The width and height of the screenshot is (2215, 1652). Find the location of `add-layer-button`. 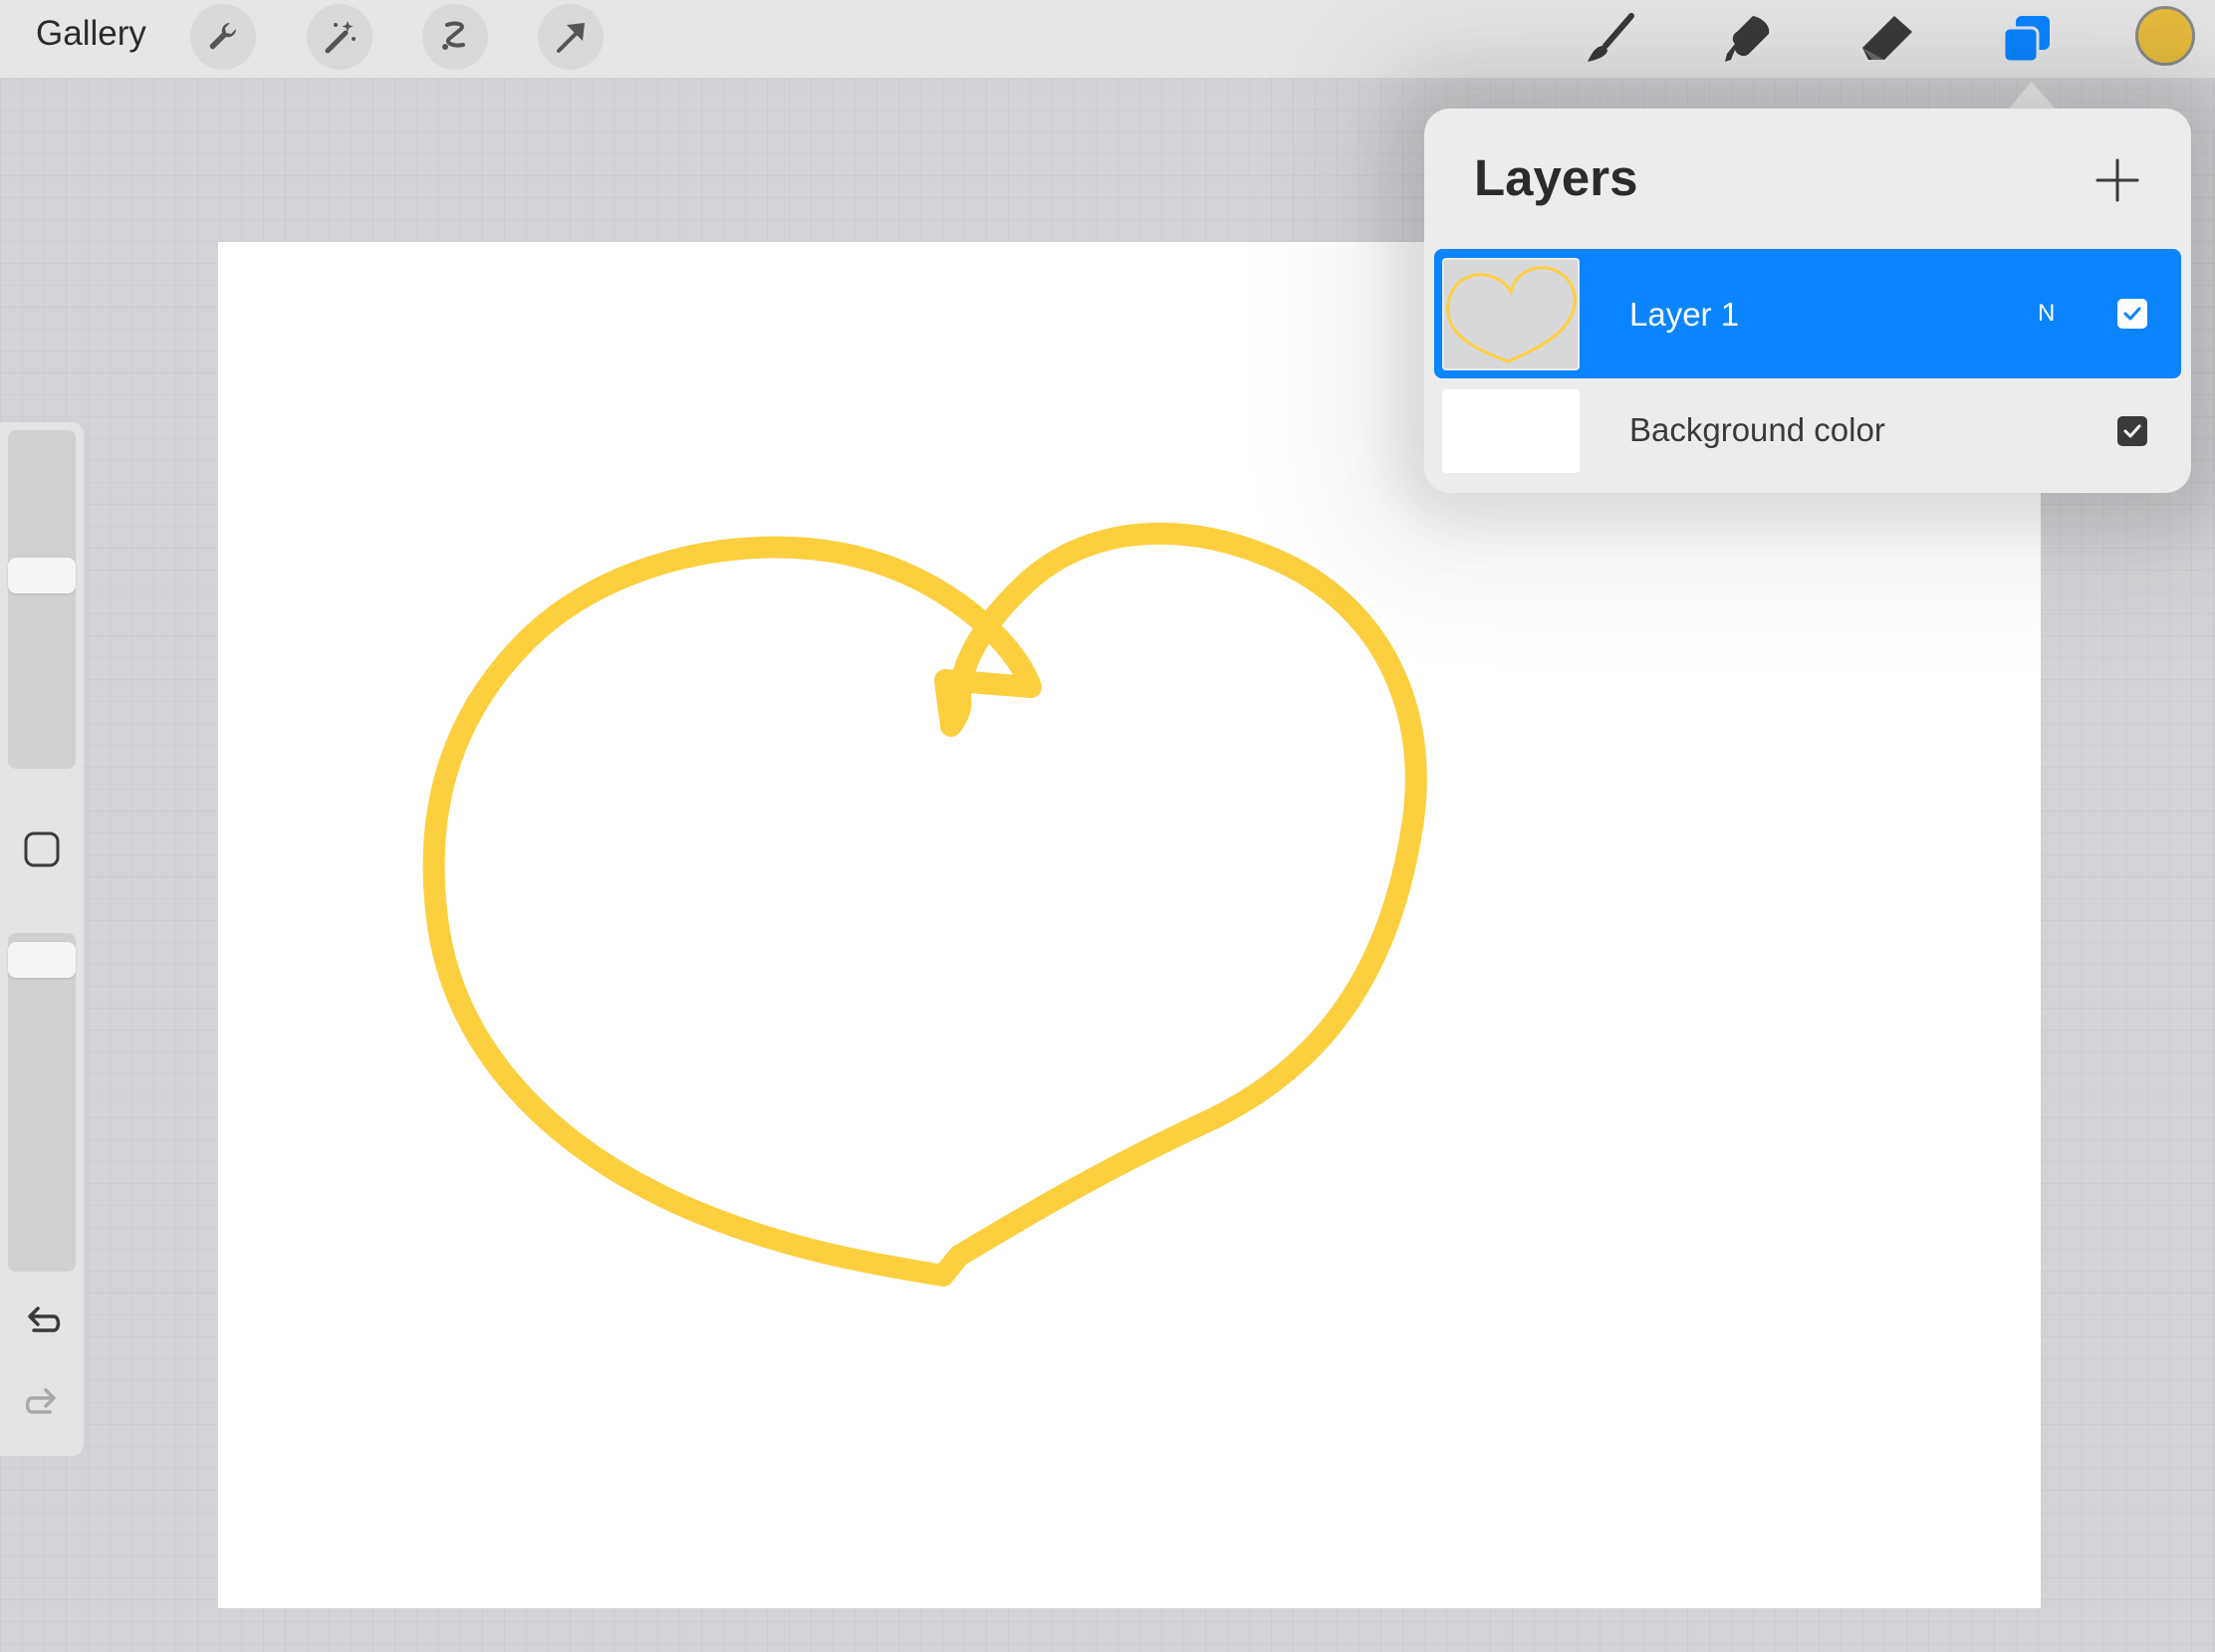

add-layer-button is located at coordinates (2117, 180).